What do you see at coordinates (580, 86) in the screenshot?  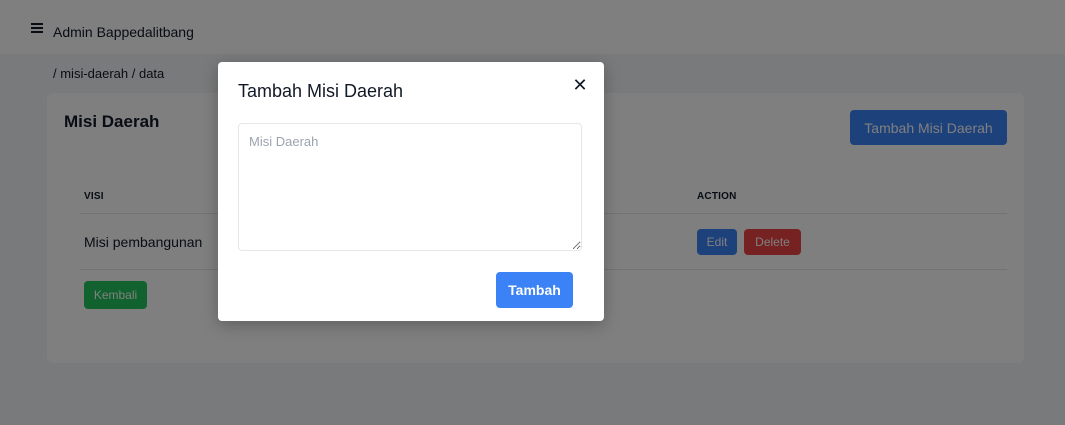 I see `close-icon: ✕` at bounding box center [580, 86].